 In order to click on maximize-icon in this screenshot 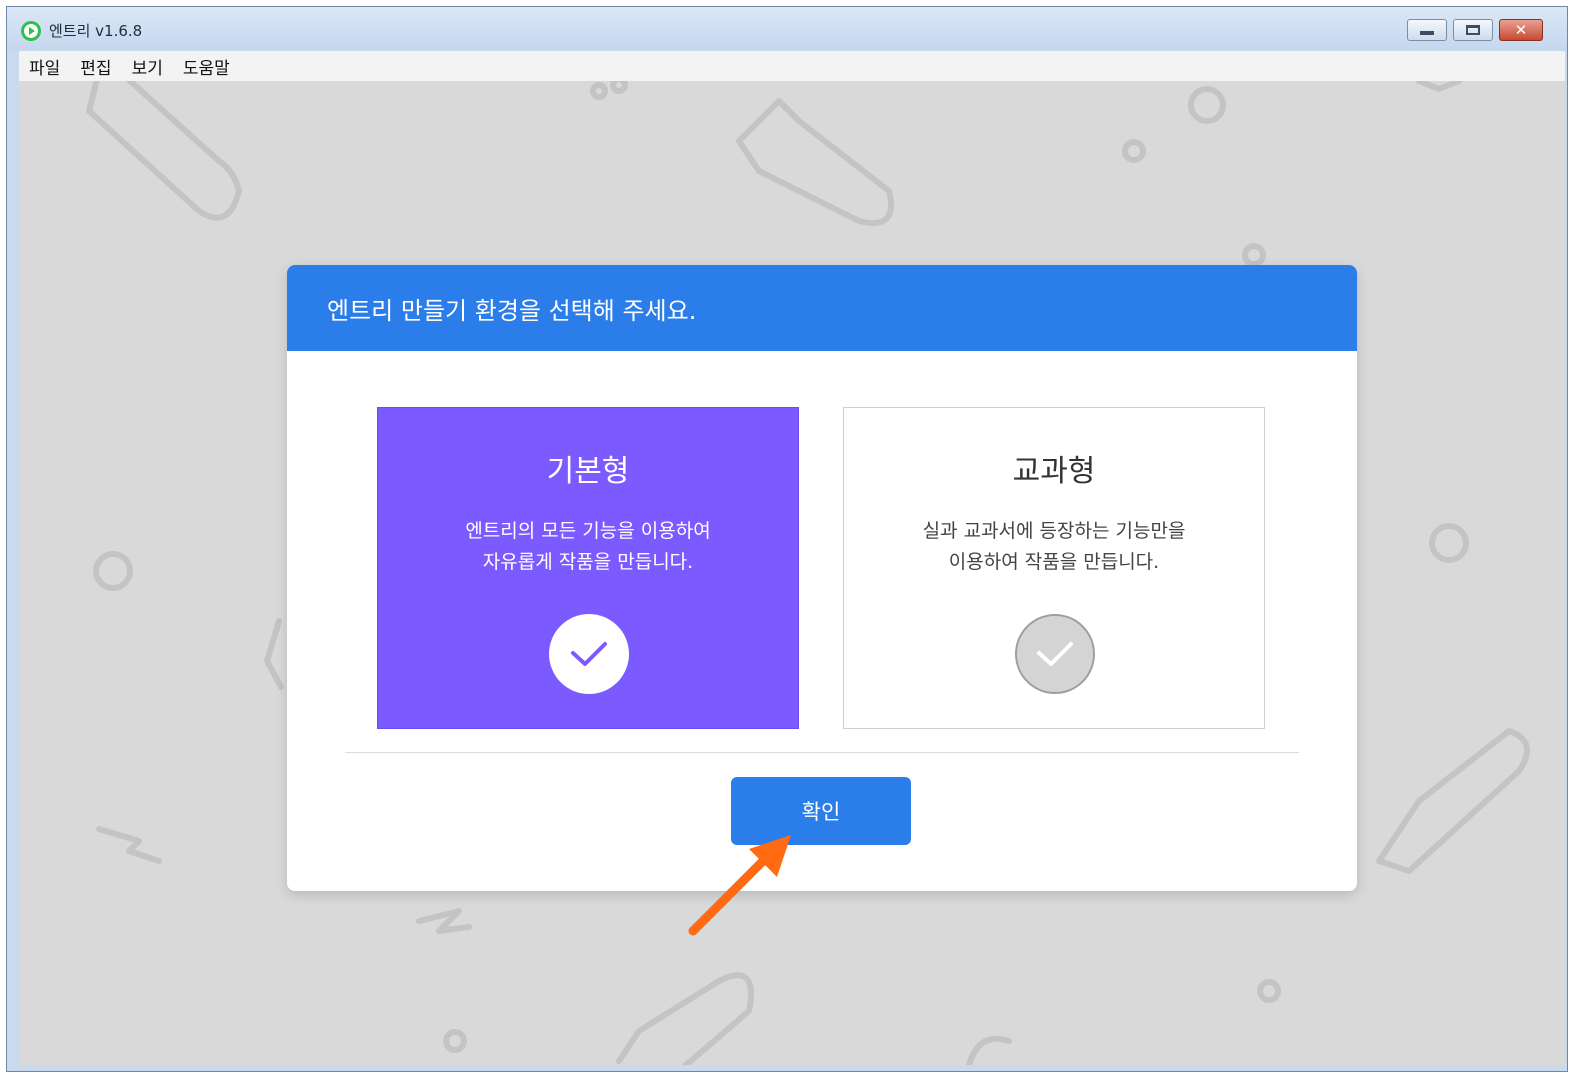, I will do `click(1473, 30)`.